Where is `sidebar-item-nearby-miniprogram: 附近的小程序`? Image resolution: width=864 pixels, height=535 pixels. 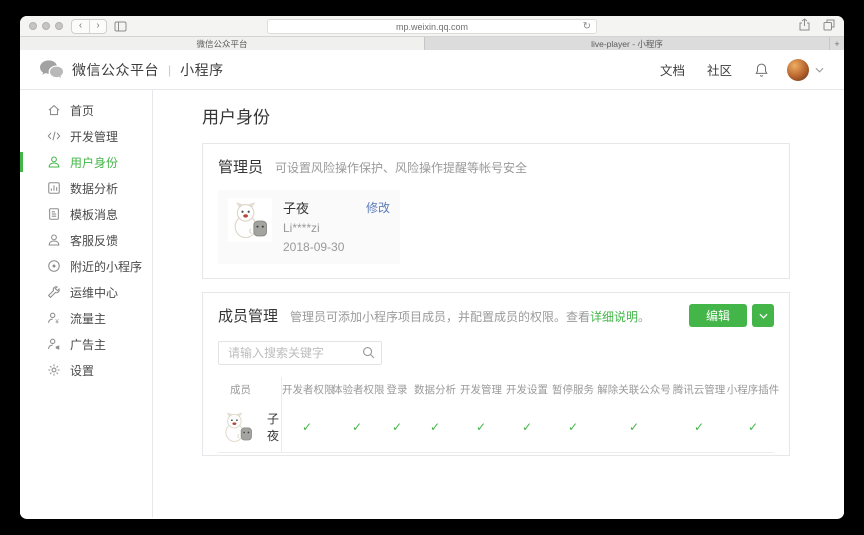 sidebar-item-nearby-miniprogram: 附近的小程序 is located at coordinates (86, 266).